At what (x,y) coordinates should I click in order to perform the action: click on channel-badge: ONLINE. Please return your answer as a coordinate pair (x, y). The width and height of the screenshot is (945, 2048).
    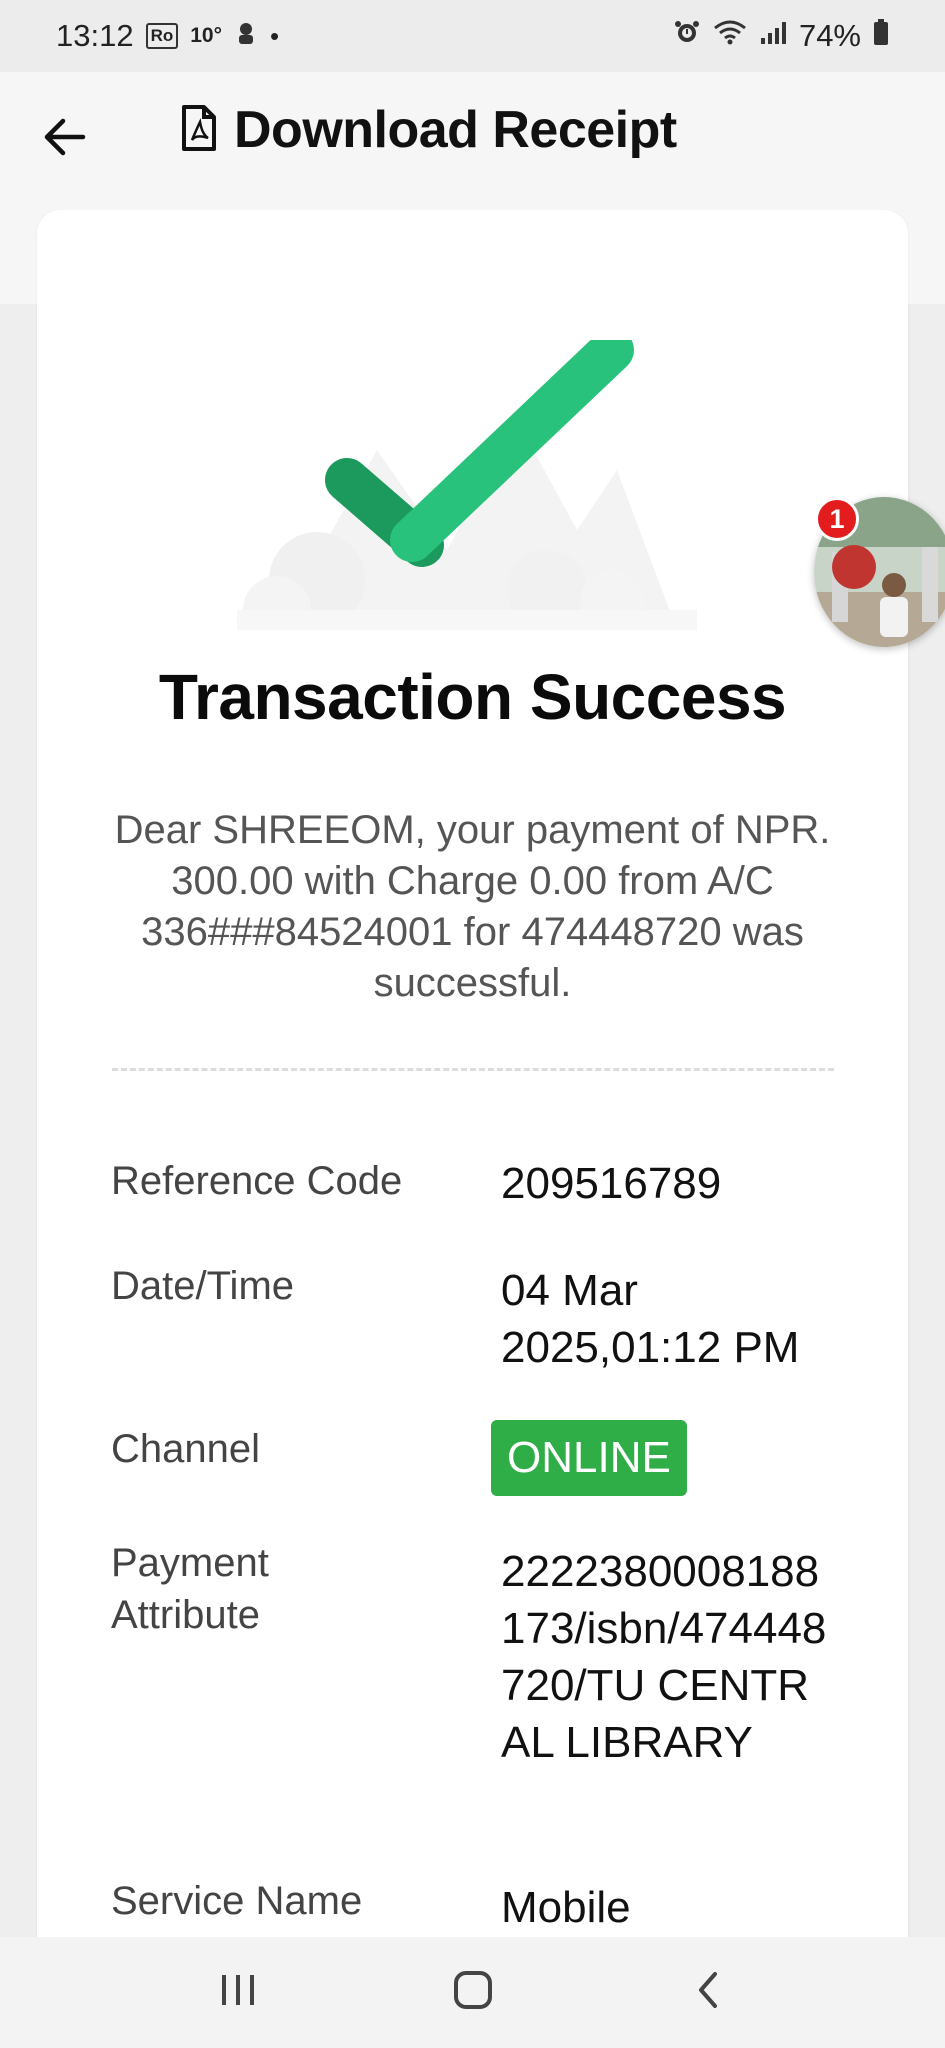
    Looking at the image, I should click on (589, 1458).